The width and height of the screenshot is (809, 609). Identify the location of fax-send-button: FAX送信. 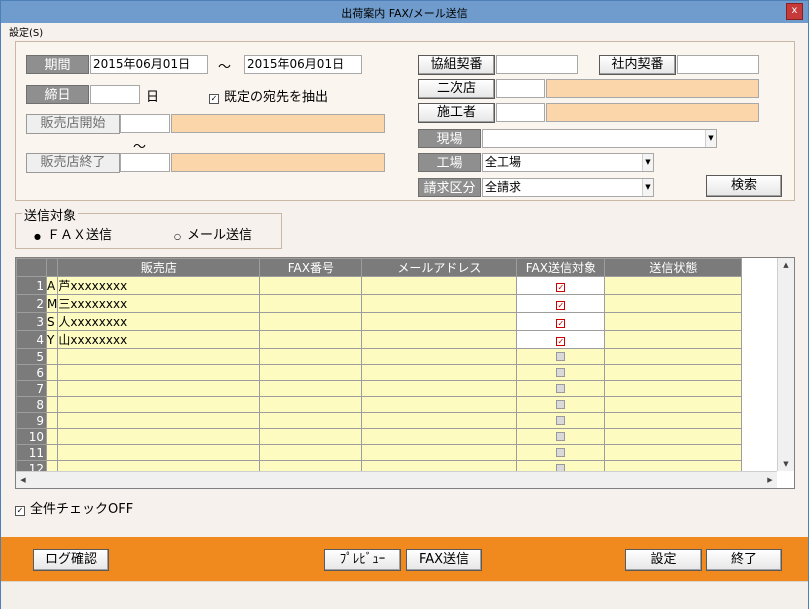
(444, 560).